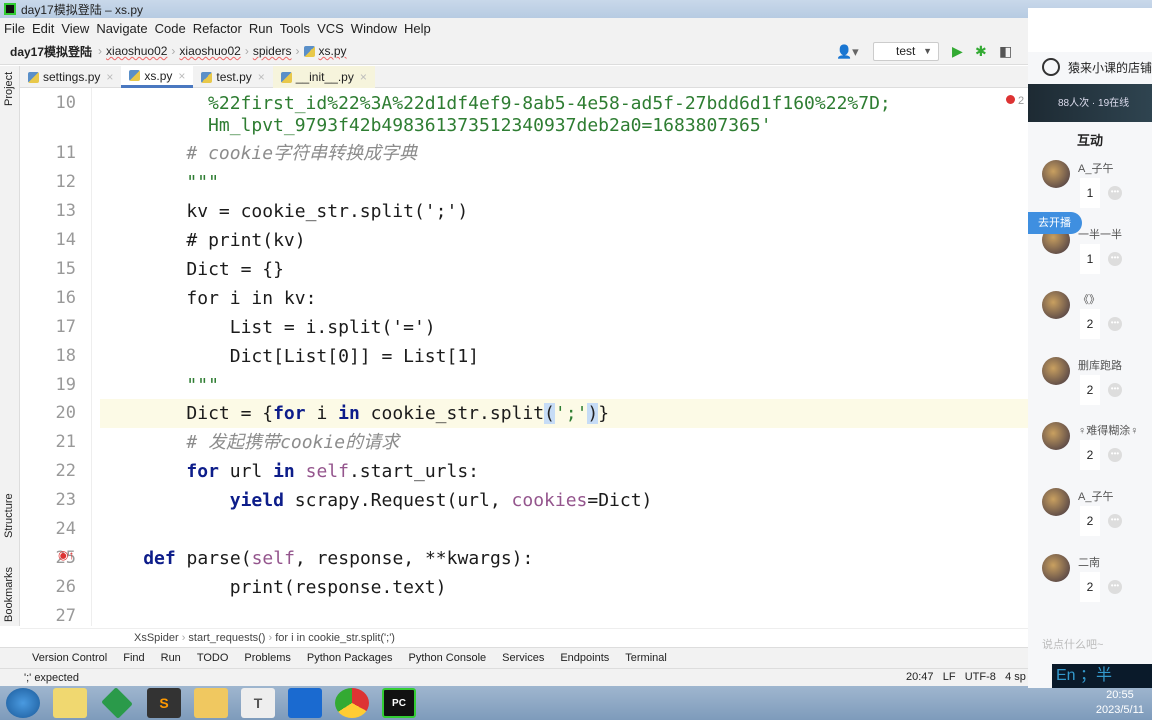  Describe the element at coordinates (332, 356) in the screenshot. I see `code-token: Dict[List[0]] = List[1]` at that location.